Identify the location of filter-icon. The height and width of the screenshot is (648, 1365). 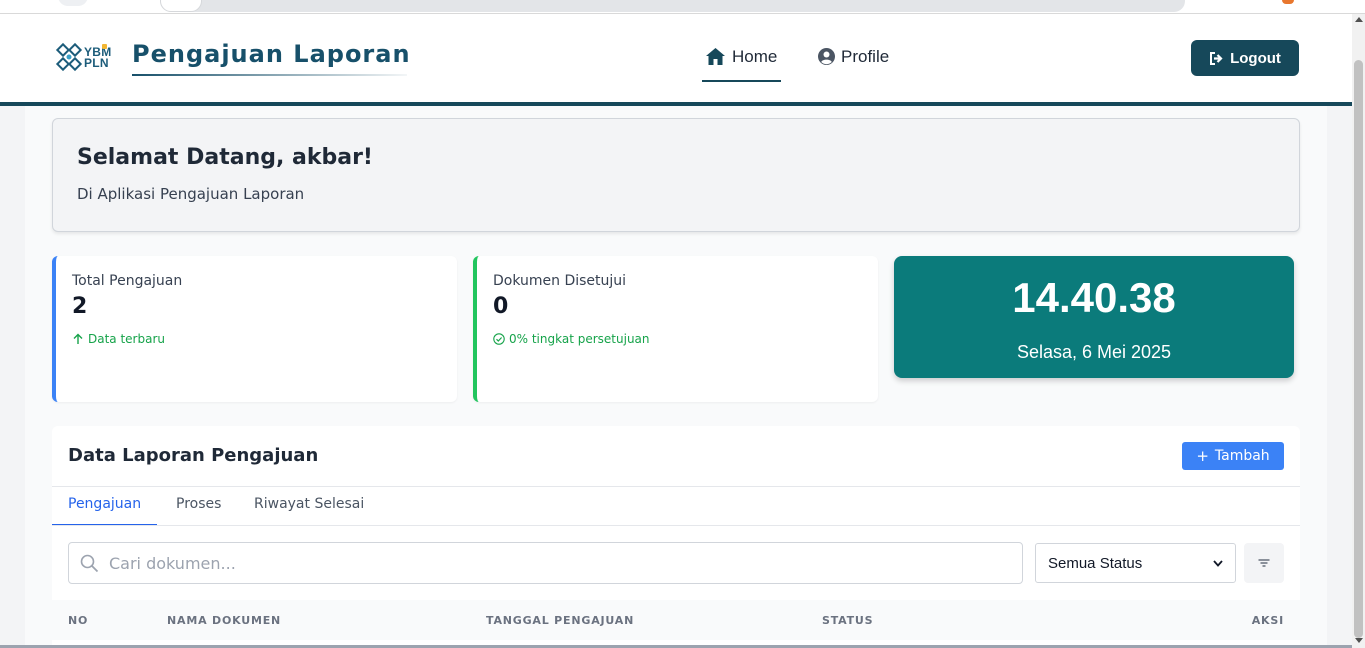
(1264, 563).